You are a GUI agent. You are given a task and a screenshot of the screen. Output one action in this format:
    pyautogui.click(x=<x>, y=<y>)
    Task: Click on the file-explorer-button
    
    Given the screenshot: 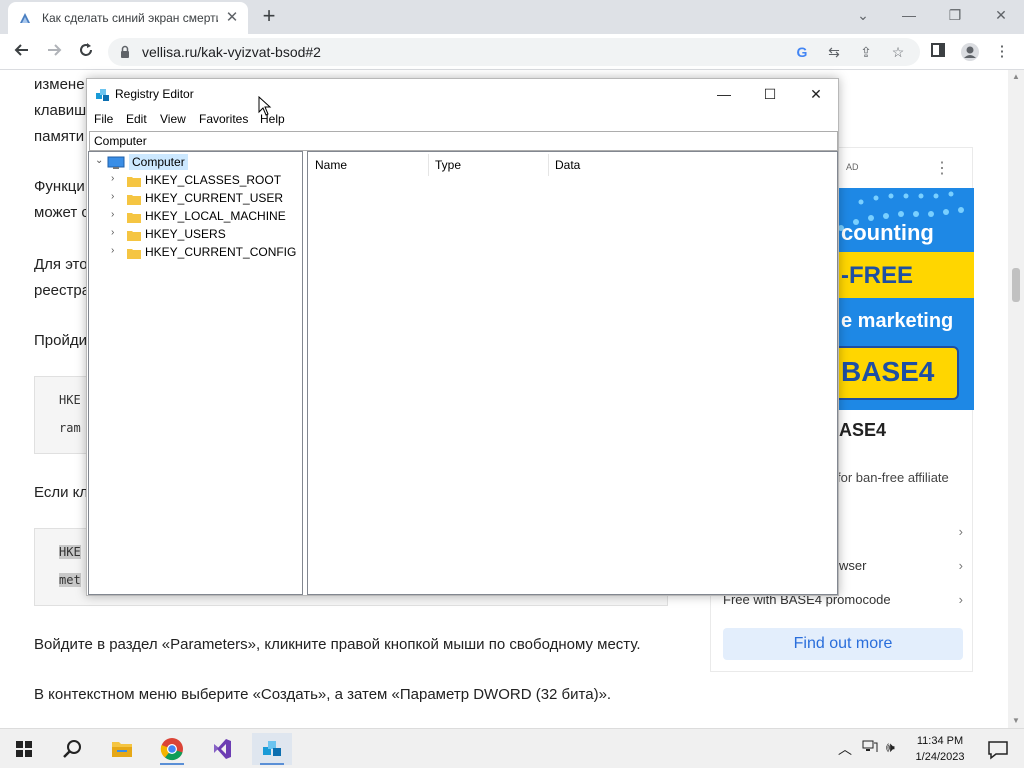 What is the action you would take?
    pyautogui.click(x=122, y=749)
    